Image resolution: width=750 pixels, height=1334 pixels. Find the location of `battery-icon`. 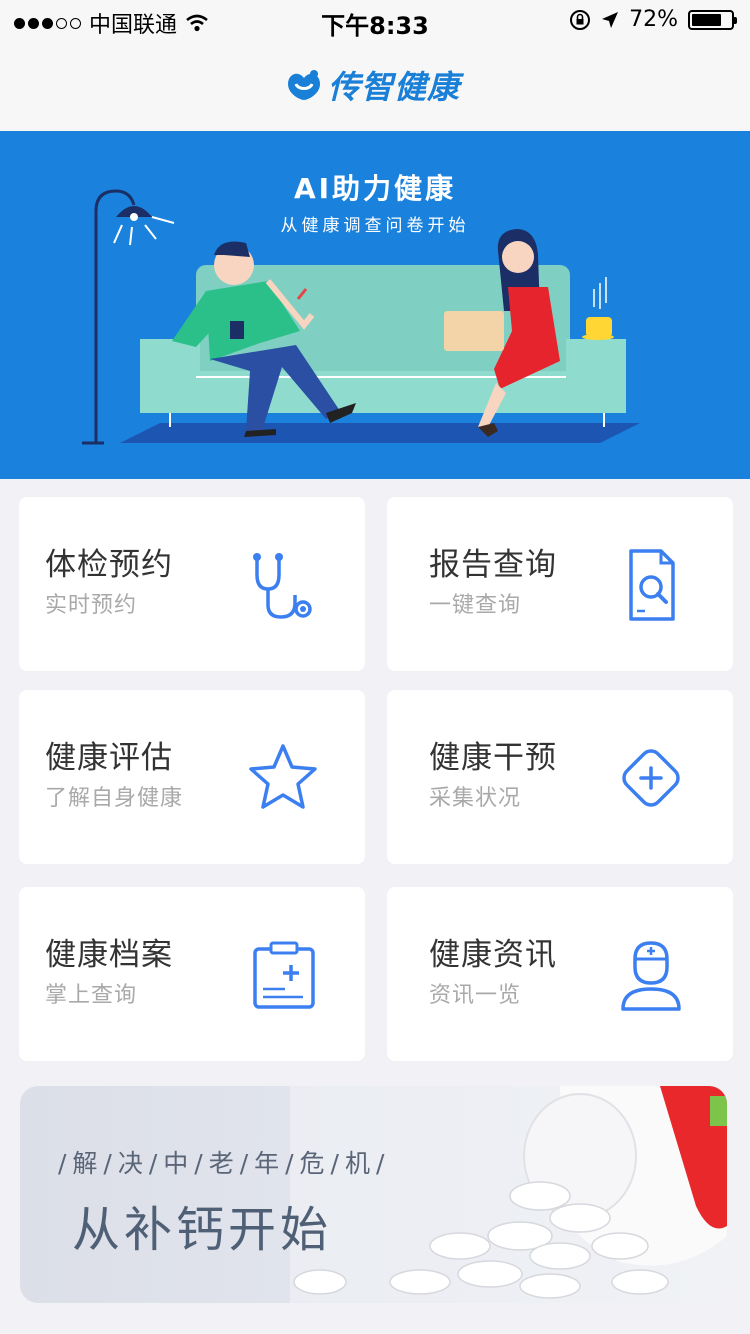

battery-icon is located at coordinates (712, 19).